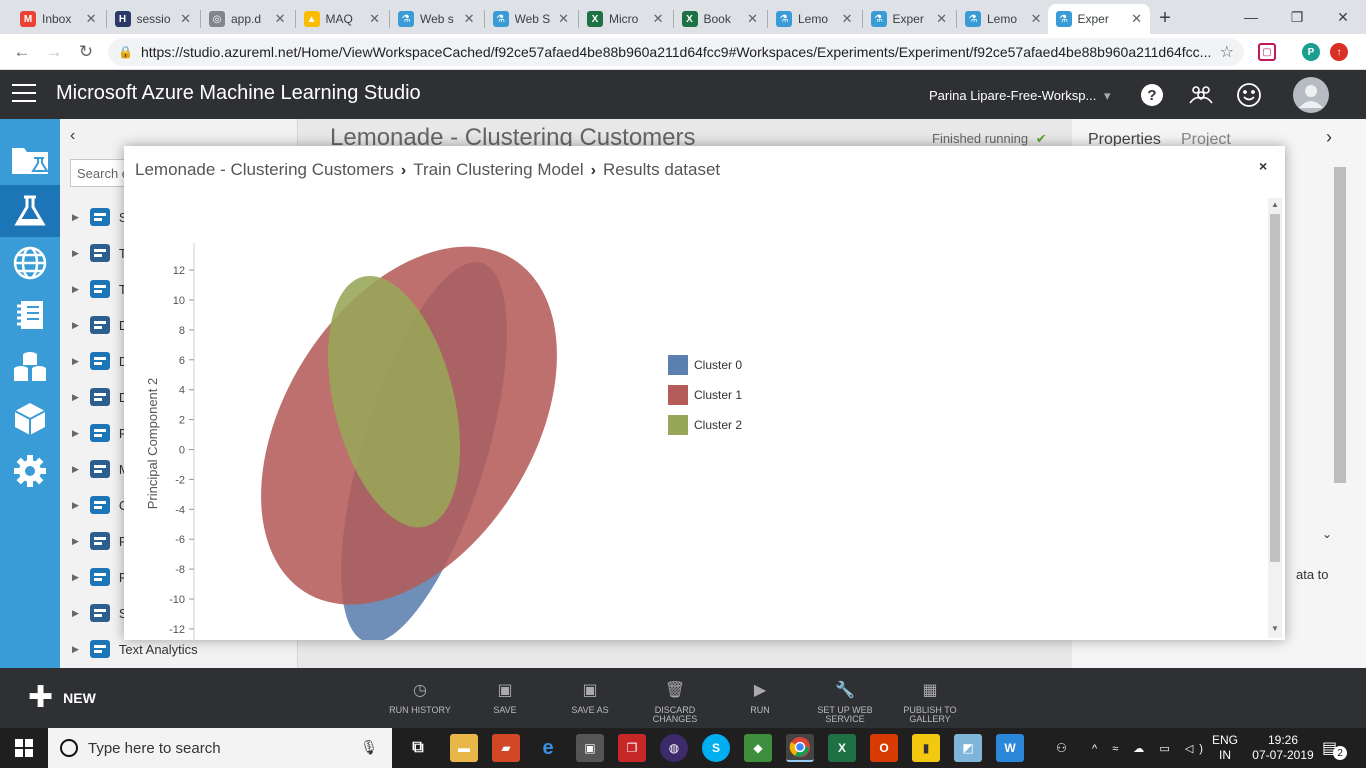 This screenshot has width=1366, height=768. I want to click on command-run-history: ◷ RUN HISTORY, so click(420, 697).